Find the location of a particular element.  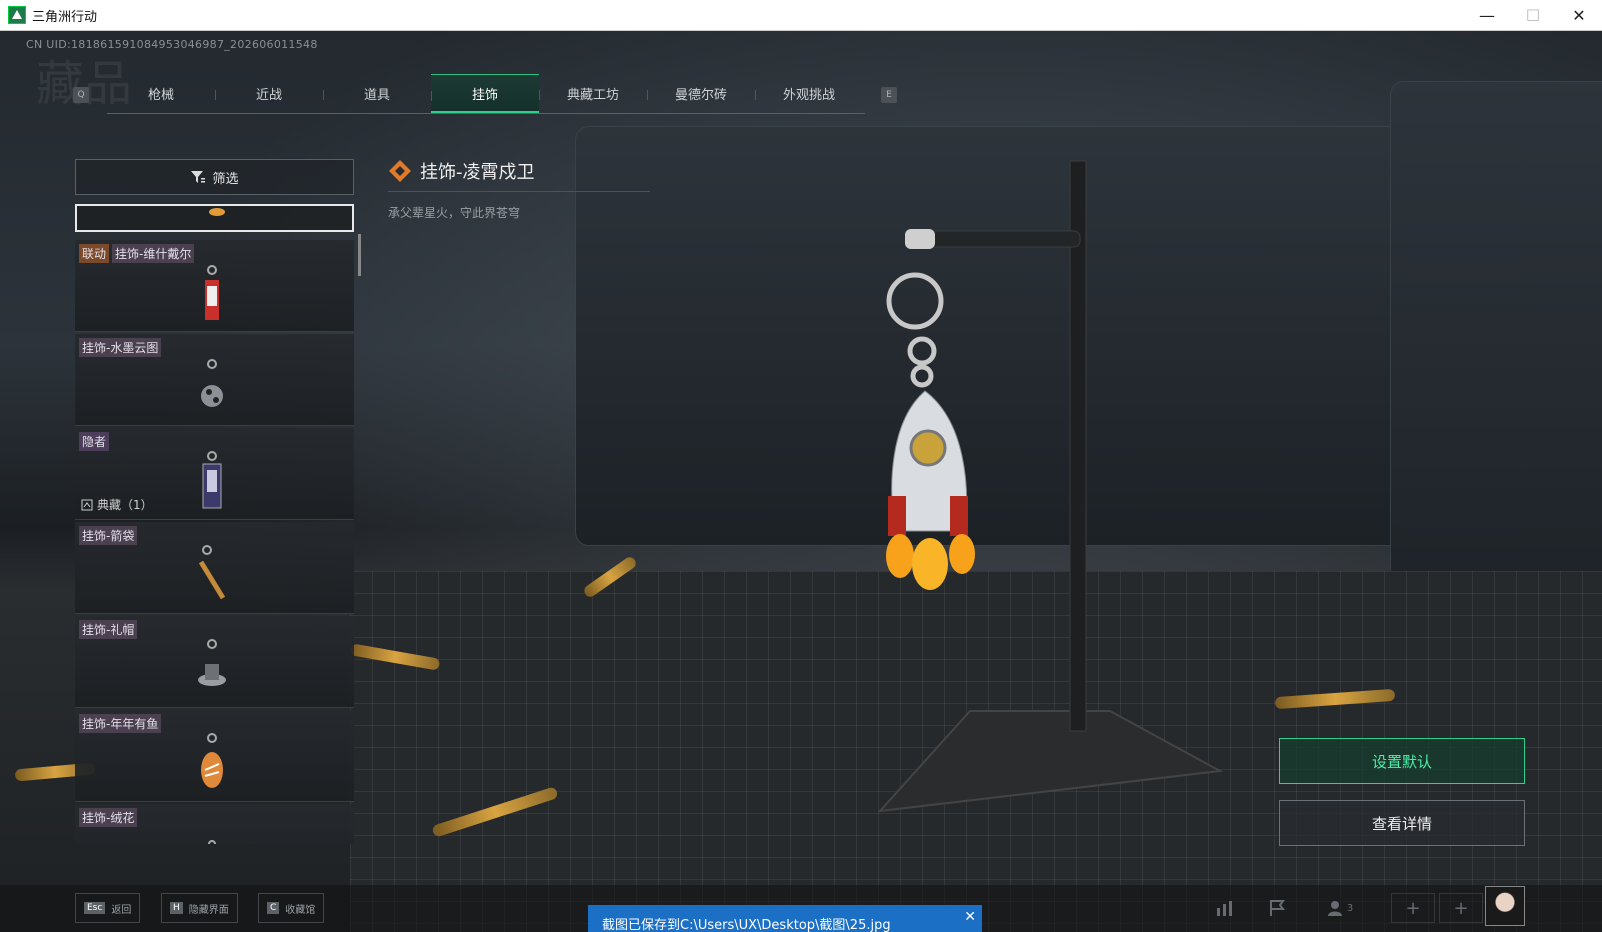

filter-button: 筛选 is located at coordinates (214, 177).